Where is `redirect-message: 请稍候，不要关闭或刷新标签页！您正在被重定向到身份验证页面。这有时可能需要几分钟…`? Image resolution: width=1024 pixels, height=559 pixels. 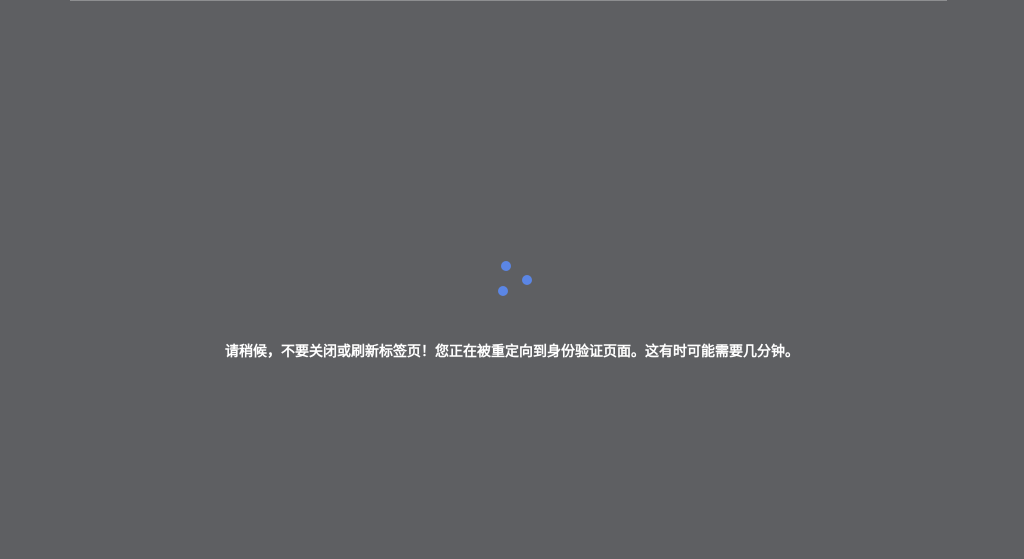 redirect-message: 请稍候，不要关闭或刷新标签页！您正在被重定向到身份验证页面。这有时可能需要几分钟… is located at coordinates (512, 352).